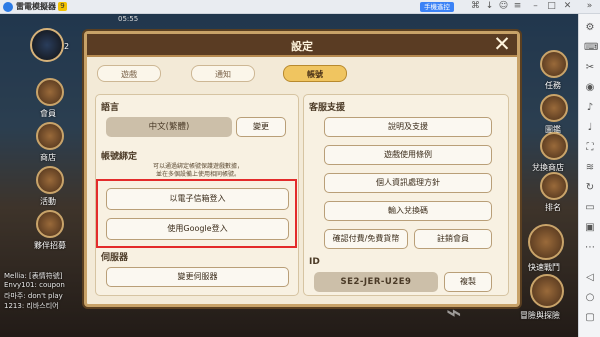 The width and height of the screenshot is (600, 337). Describe the element at coordinates (408, 183) in the screenshot. I see `privacy-policy-button: 個人資訊處理方針` at that location.